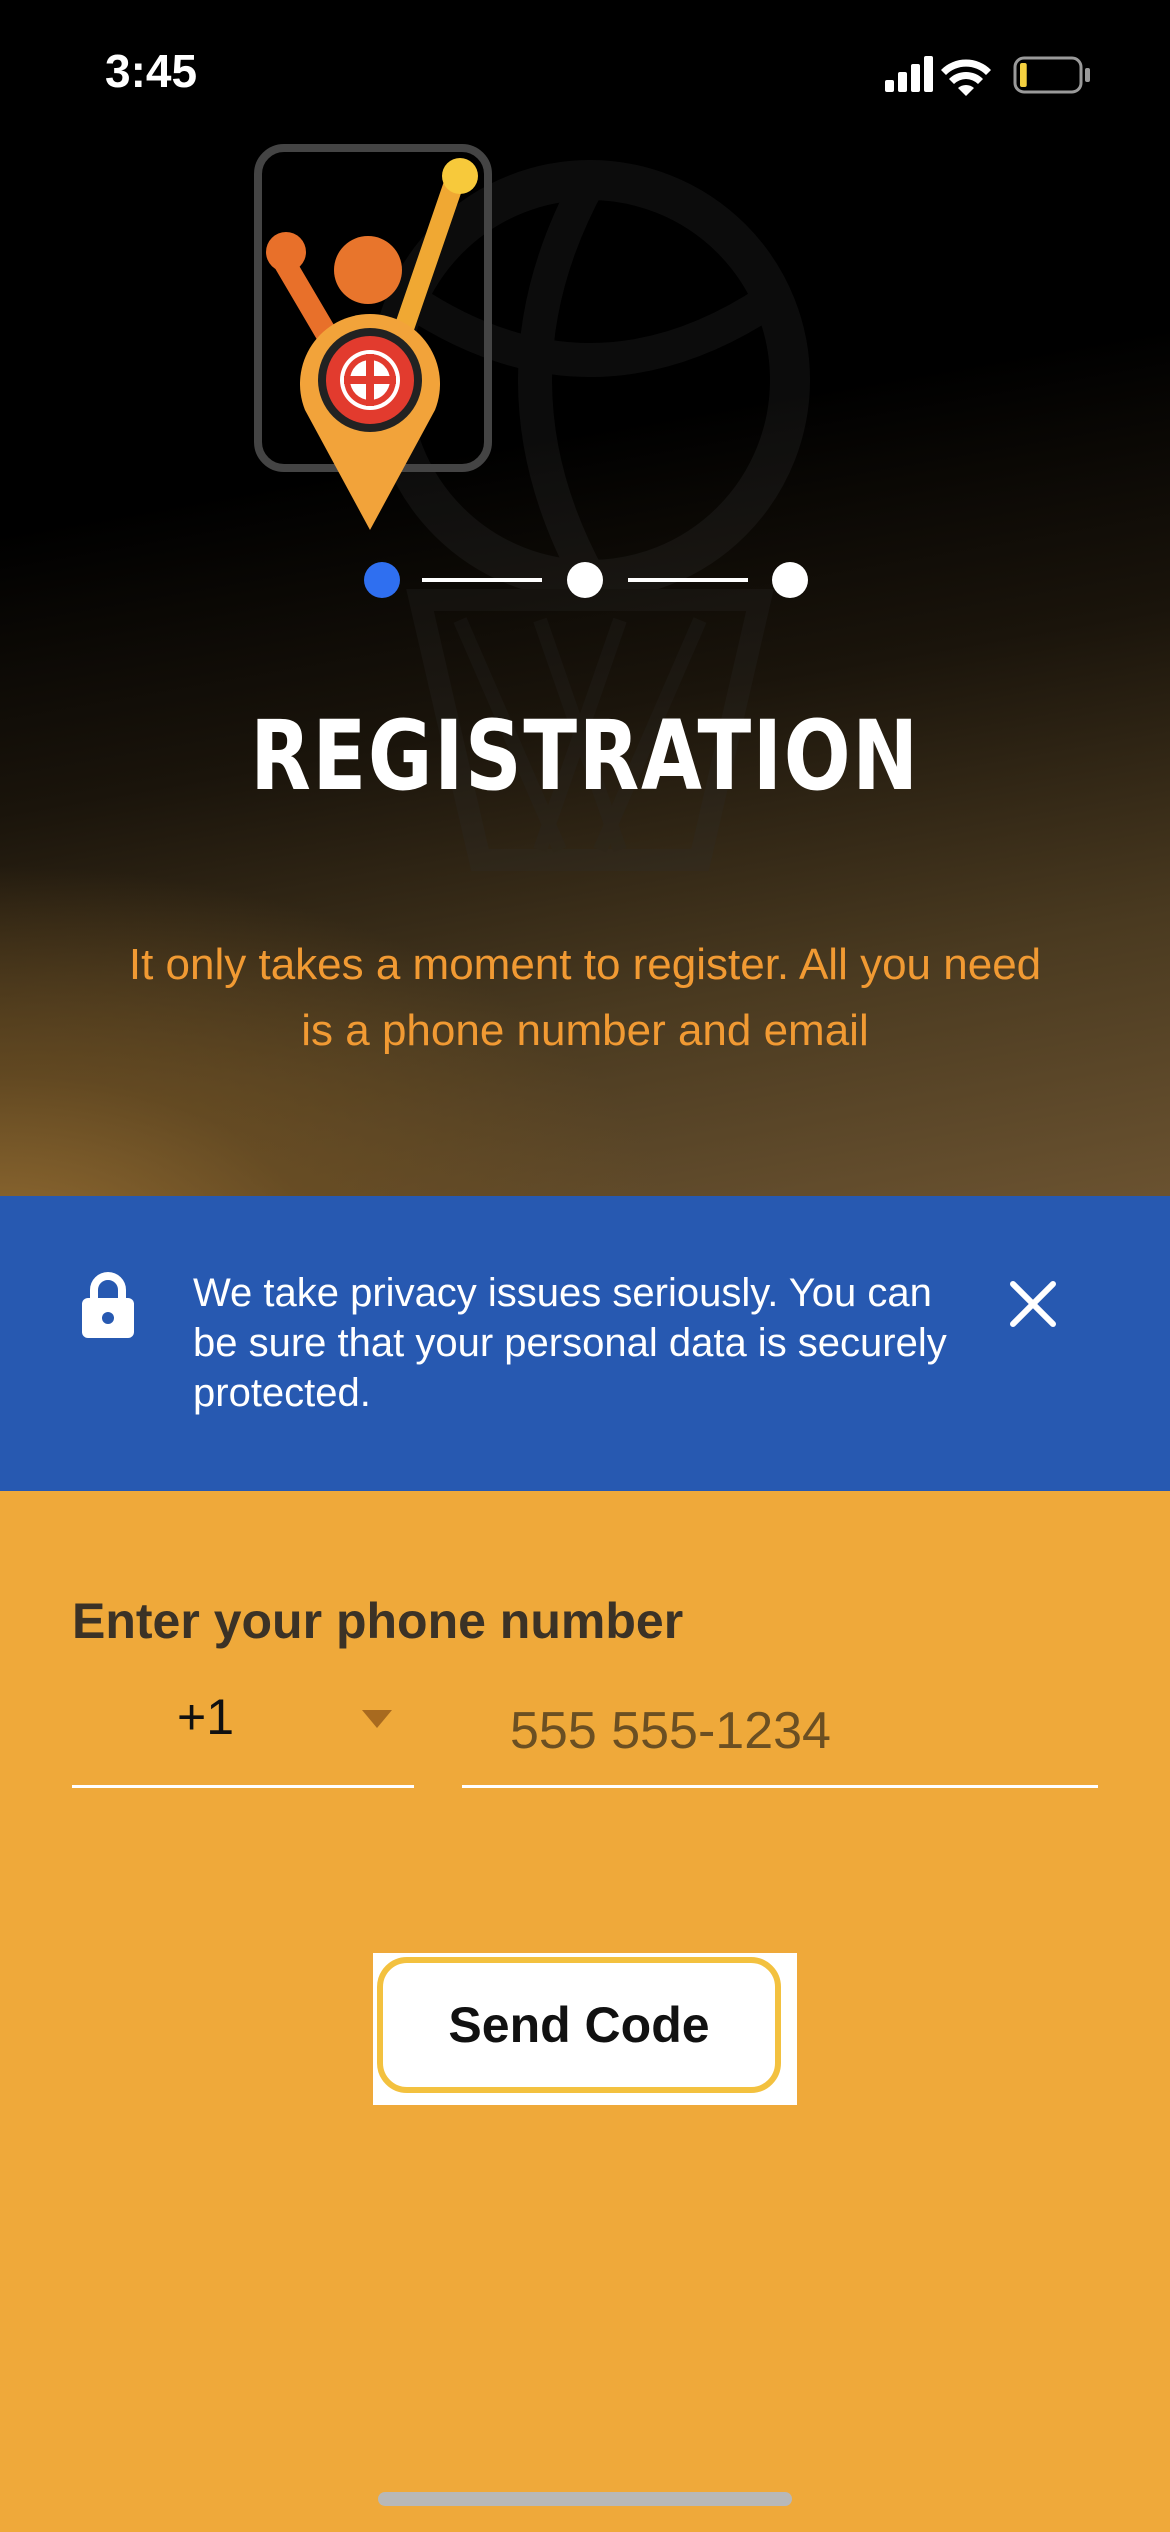 Image resolution: width=1170 pixels, height=2532 pixels. I want to click on status-icons, so click(987, 76).